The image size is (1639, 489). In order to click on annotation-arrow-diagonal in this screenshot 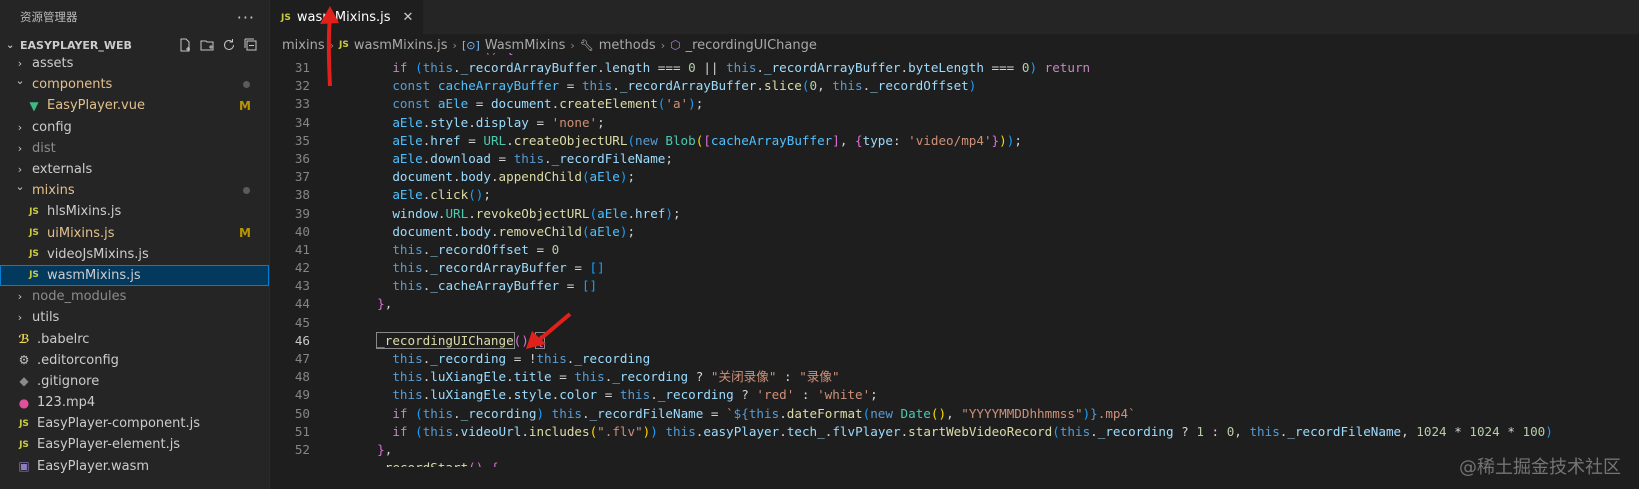, I will do `click(549, 330)`.